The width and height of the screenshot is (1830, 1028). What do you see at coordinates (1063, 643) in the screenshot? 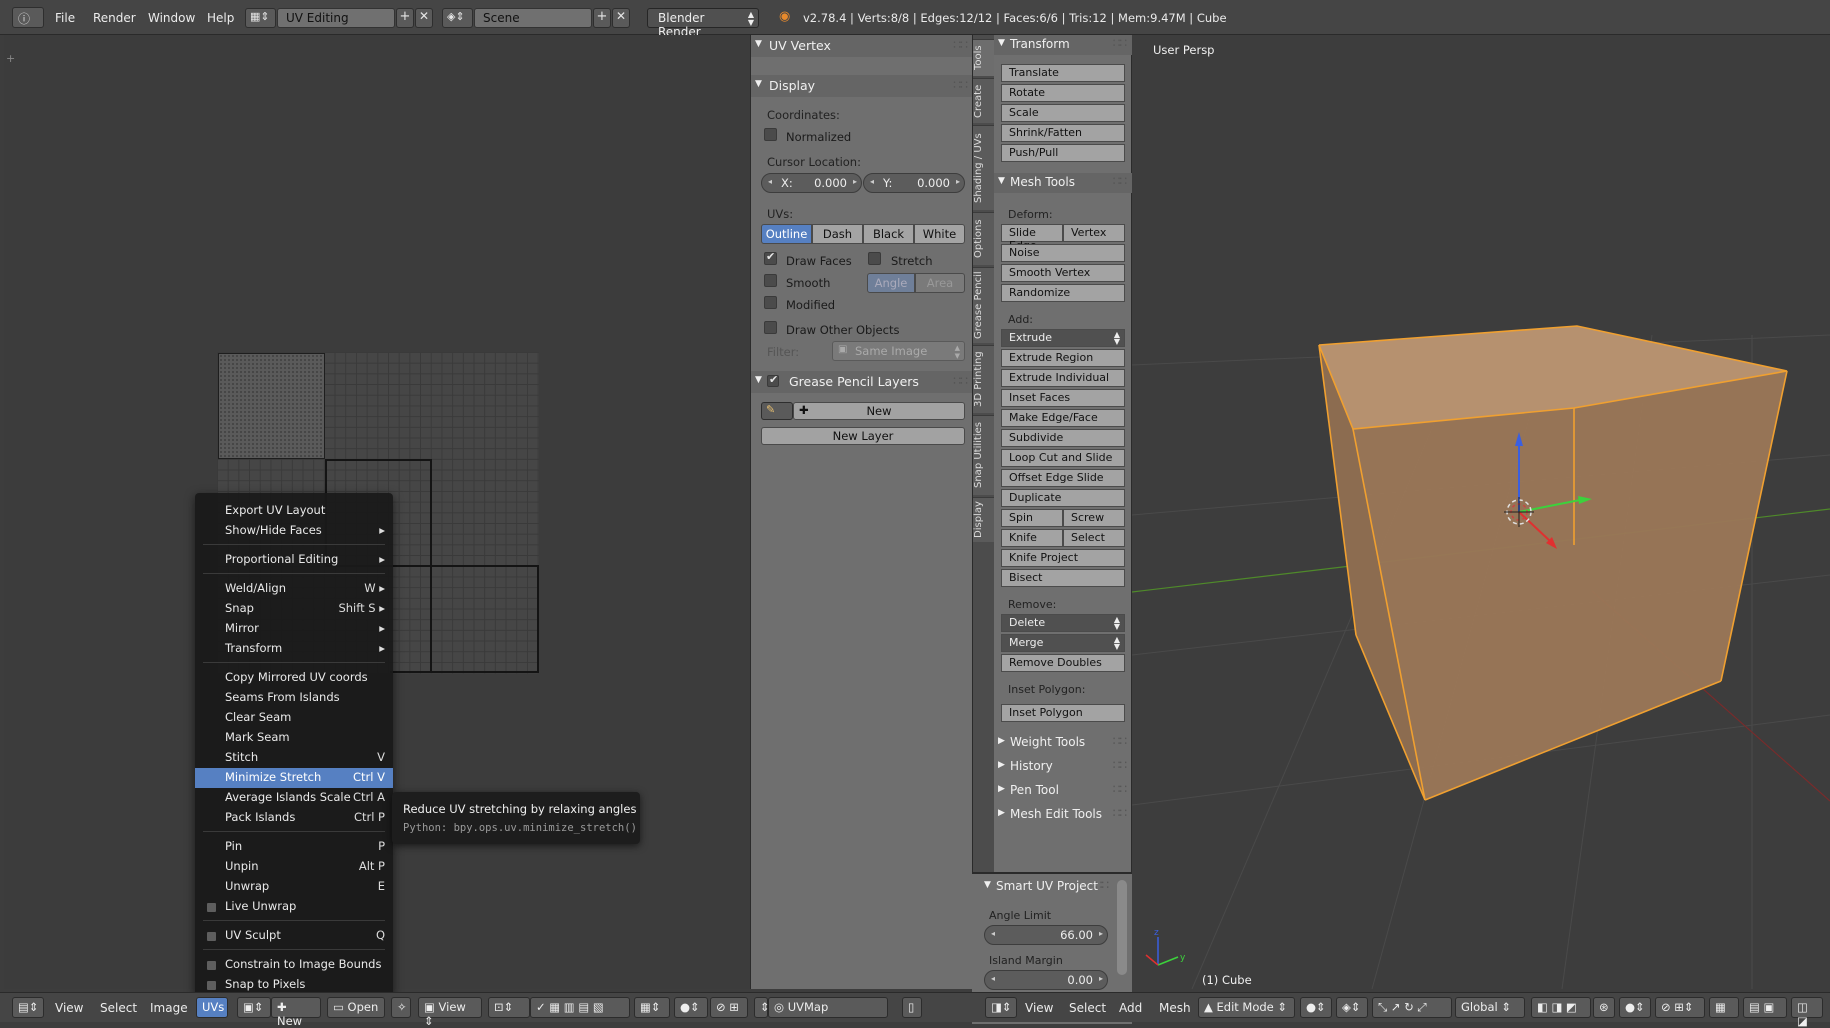
I see `merge-select: Merge ▲ ▼` at bounding box center [1063, 643].